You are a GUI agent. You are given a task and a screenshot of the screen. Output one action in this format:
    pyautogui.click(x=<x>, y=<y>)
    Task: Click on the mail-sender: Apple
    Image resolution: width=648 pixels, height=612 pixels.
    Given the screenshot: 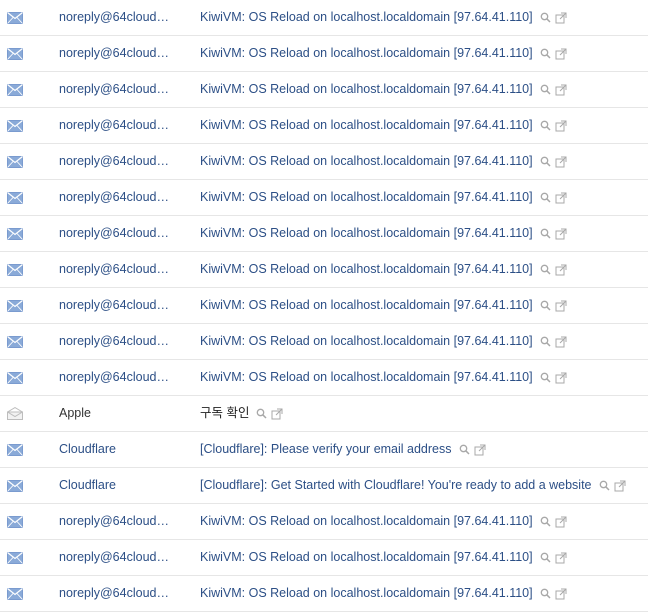 What is the action you would take?
    pyautogui.click(x=118, y=413)
    